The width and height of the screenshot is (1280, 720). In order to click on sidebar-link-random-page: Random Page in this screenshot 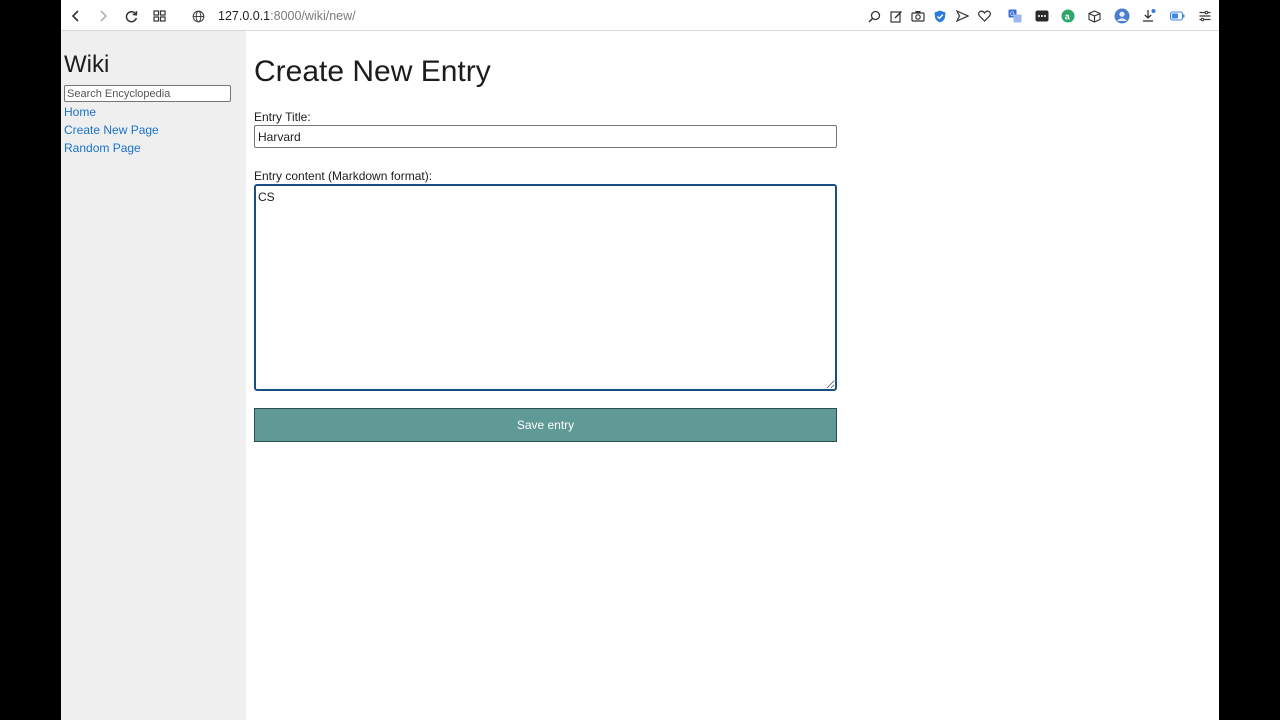, I will do `click(102, 148)`.